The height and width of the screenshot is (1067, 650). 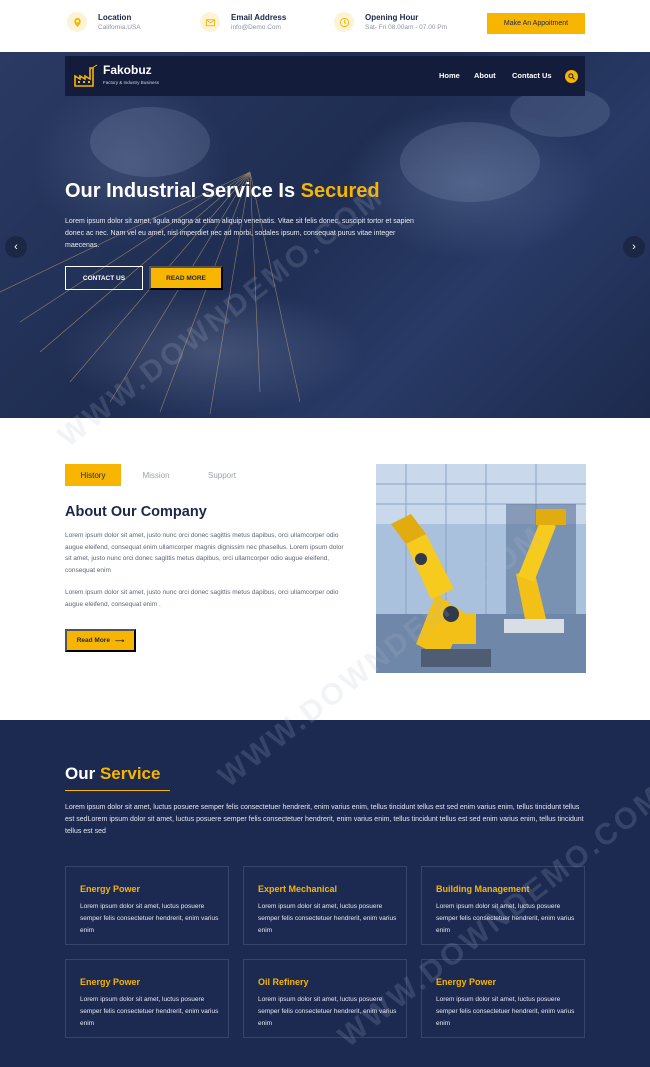 I want to click on services-title-text: Our, so click(x=82, y=773).